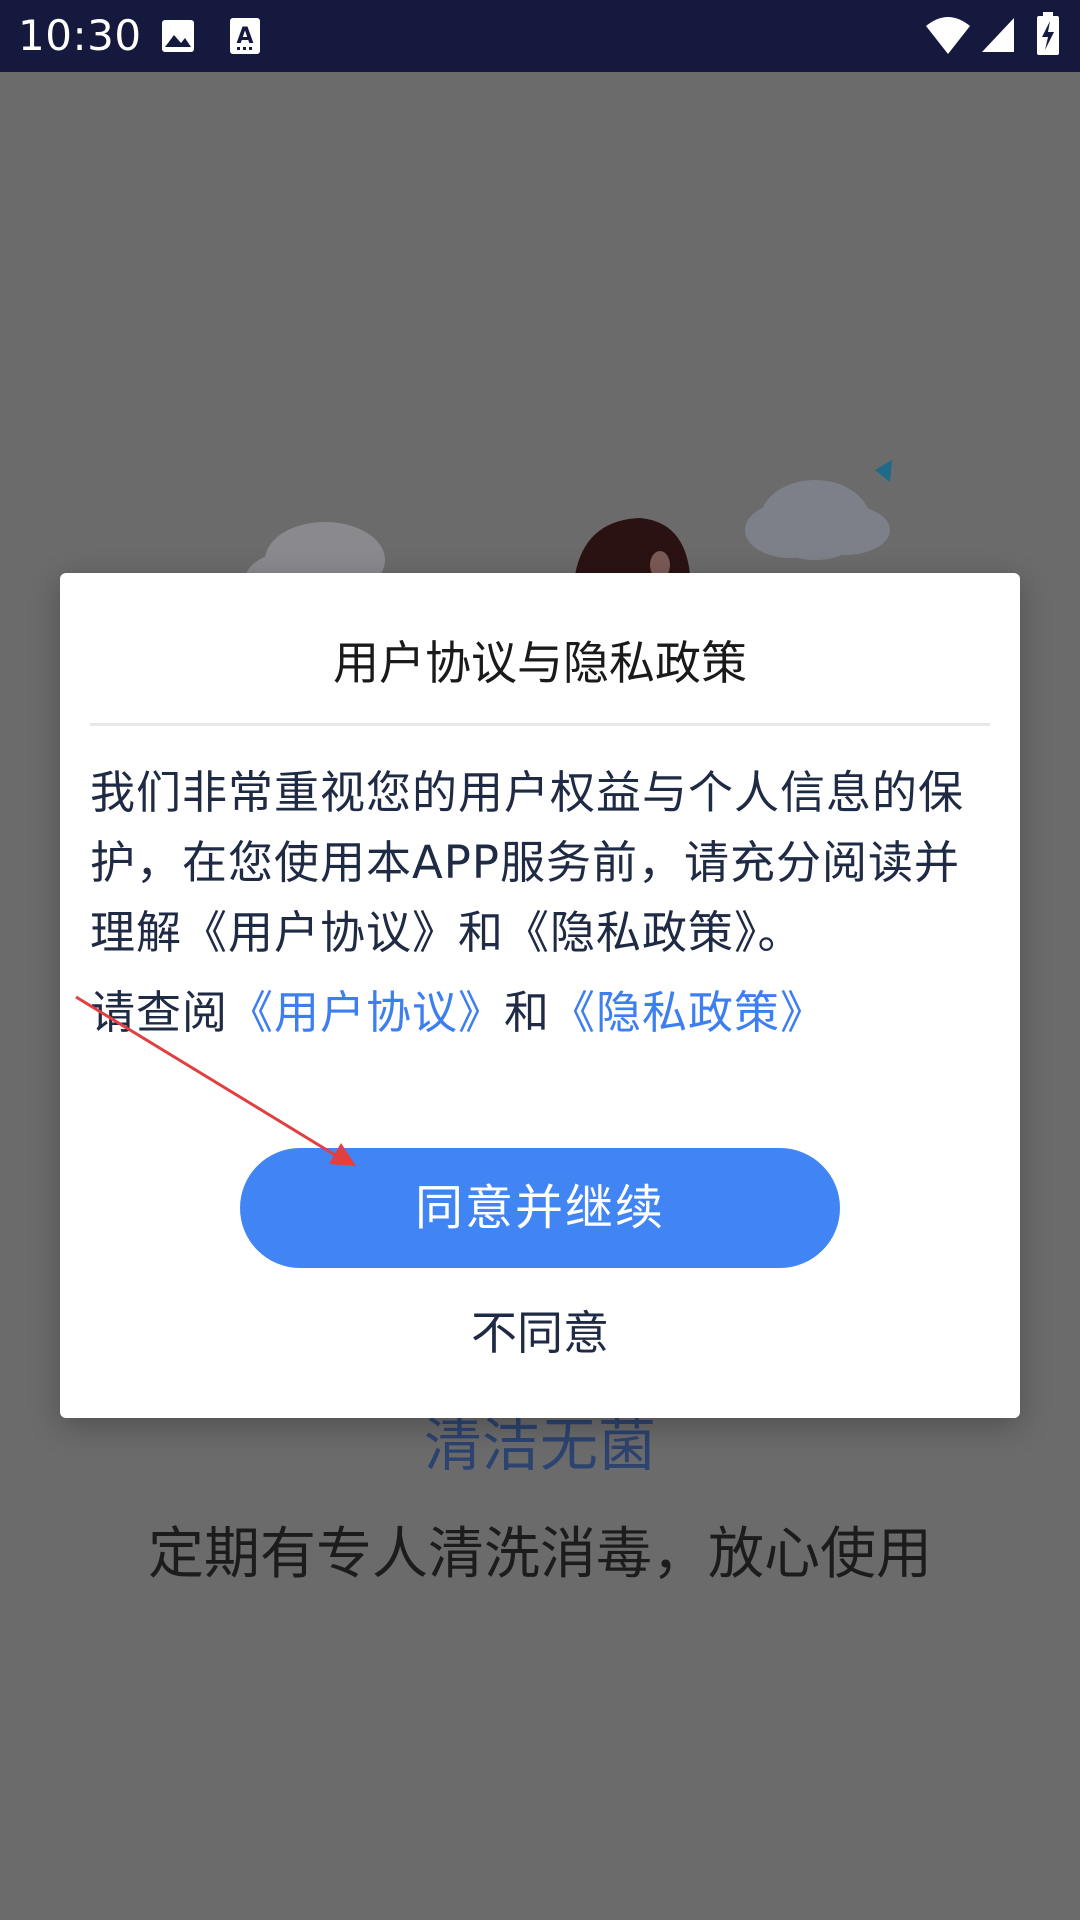 Image resolution: width=1080 pixels, height=1920 pixels. Describe the element at coordinates (1048, 36) in the screenshot. I see `battery-charging-icon` at that location.